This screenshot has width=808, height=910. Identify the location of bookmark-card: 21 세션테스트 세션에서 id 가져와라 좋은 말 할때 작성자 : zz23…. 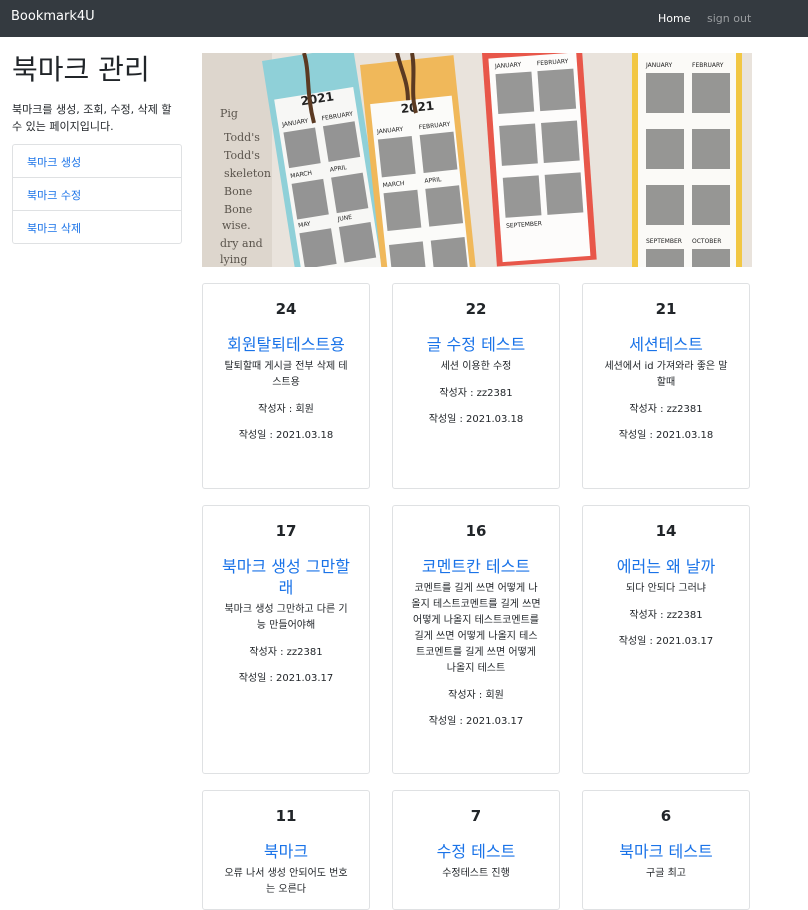
(666, 386).